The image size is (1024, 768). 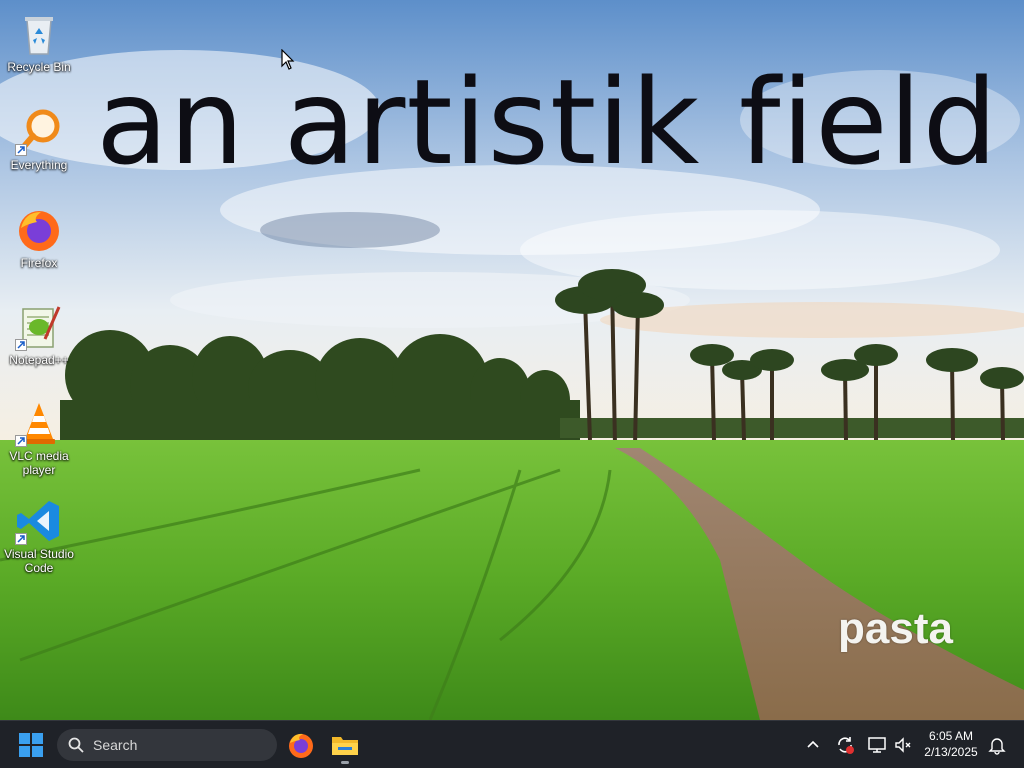 I want to click on running-indicator, so click(x=345, y=762).